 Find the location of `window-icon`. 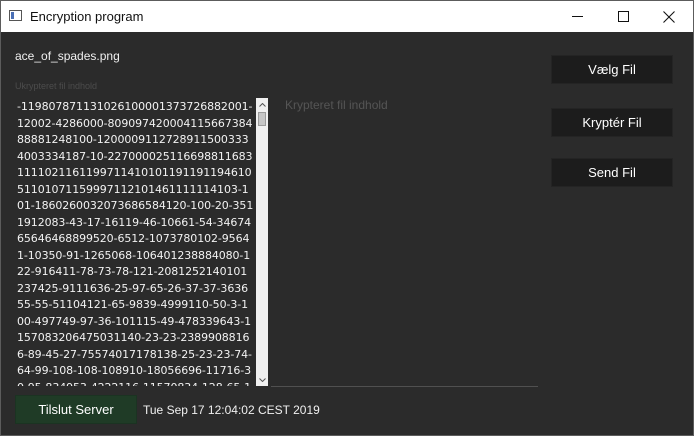

window-icon is located at coordinates (15, 15).